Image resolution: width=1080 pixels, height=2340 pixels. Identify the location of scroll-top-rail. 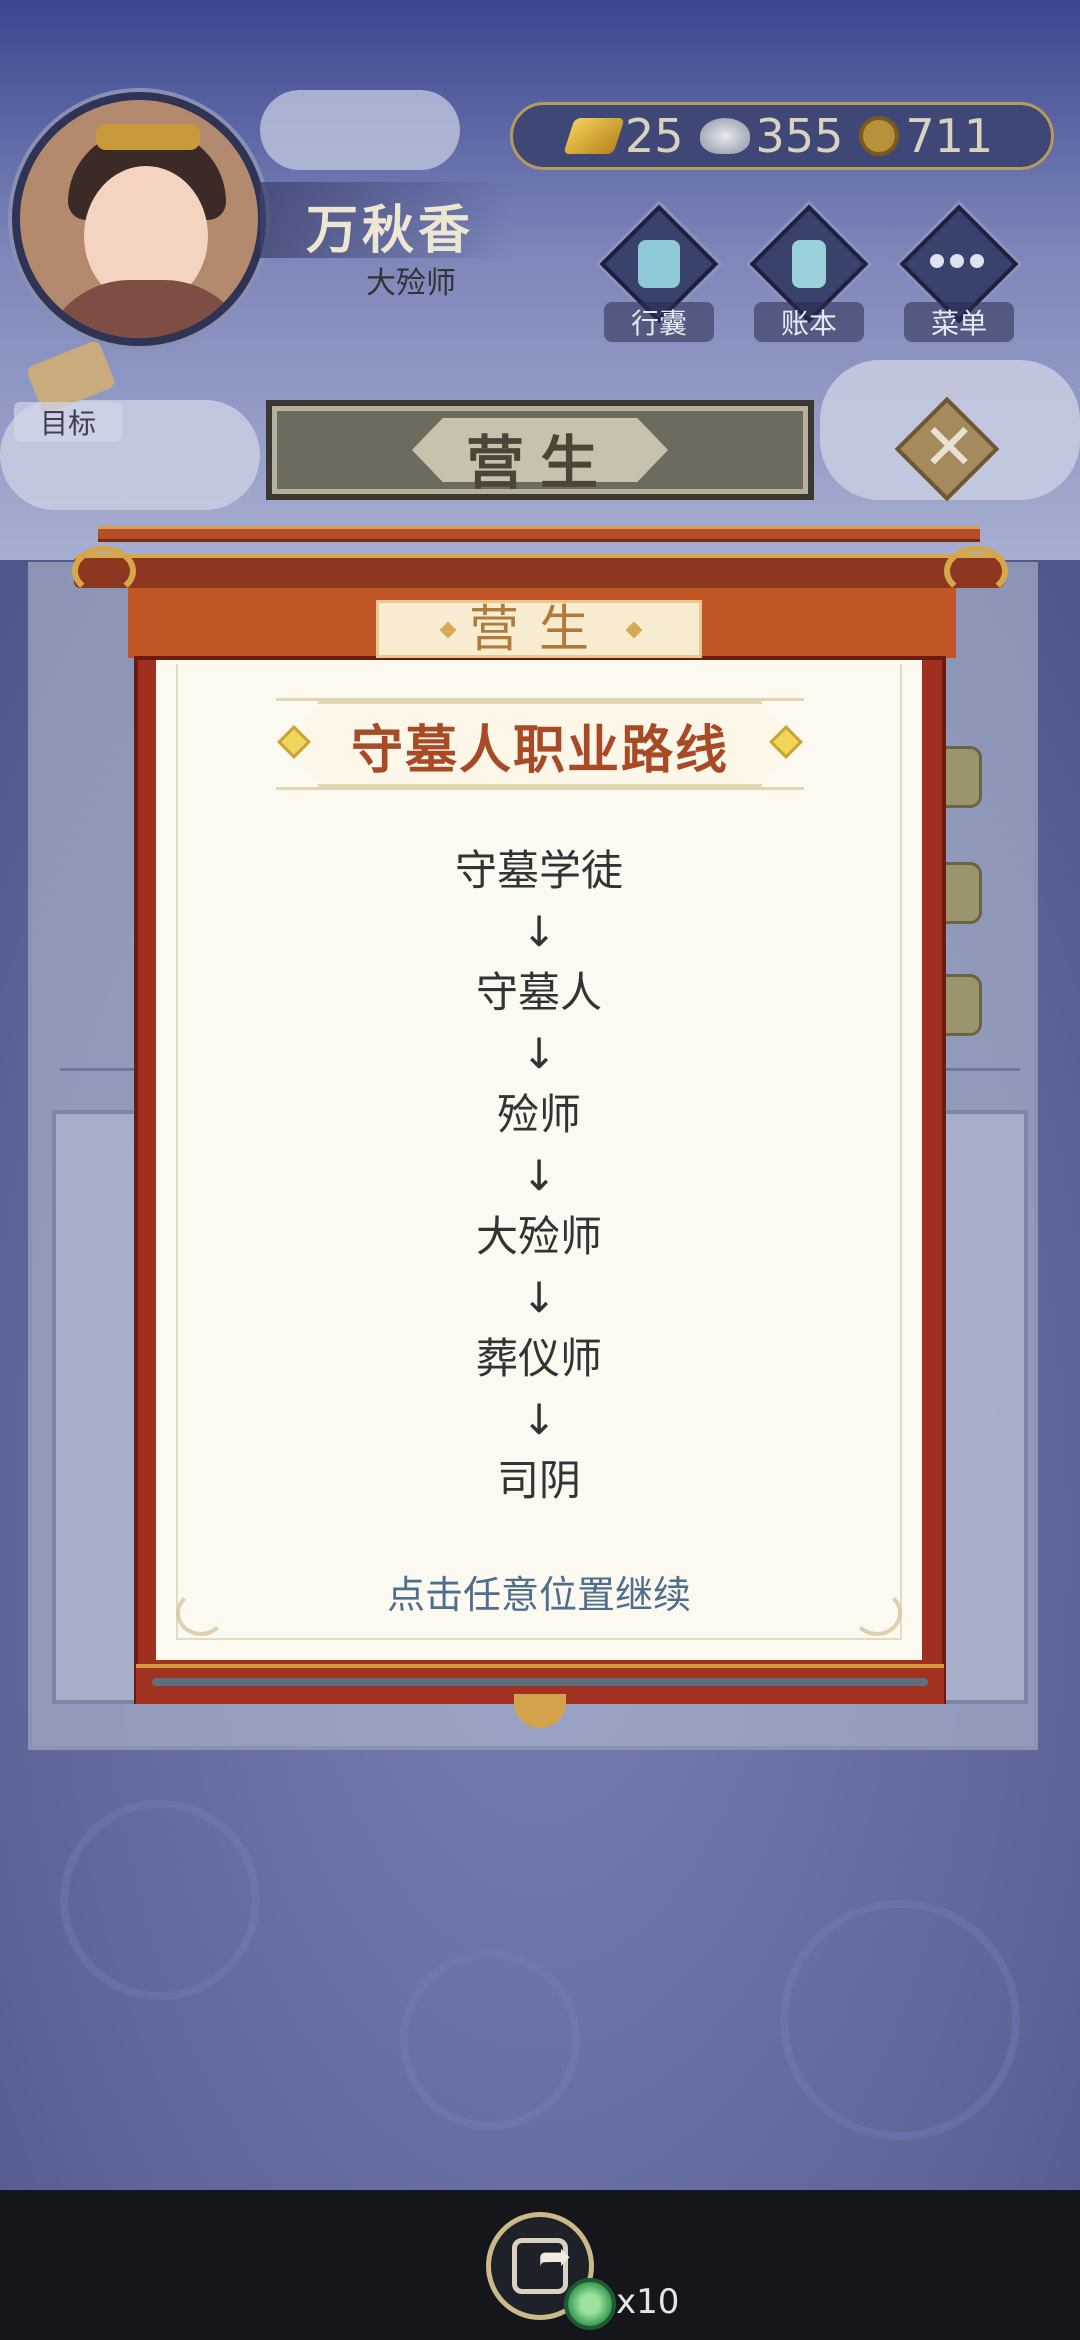
(539, 534).